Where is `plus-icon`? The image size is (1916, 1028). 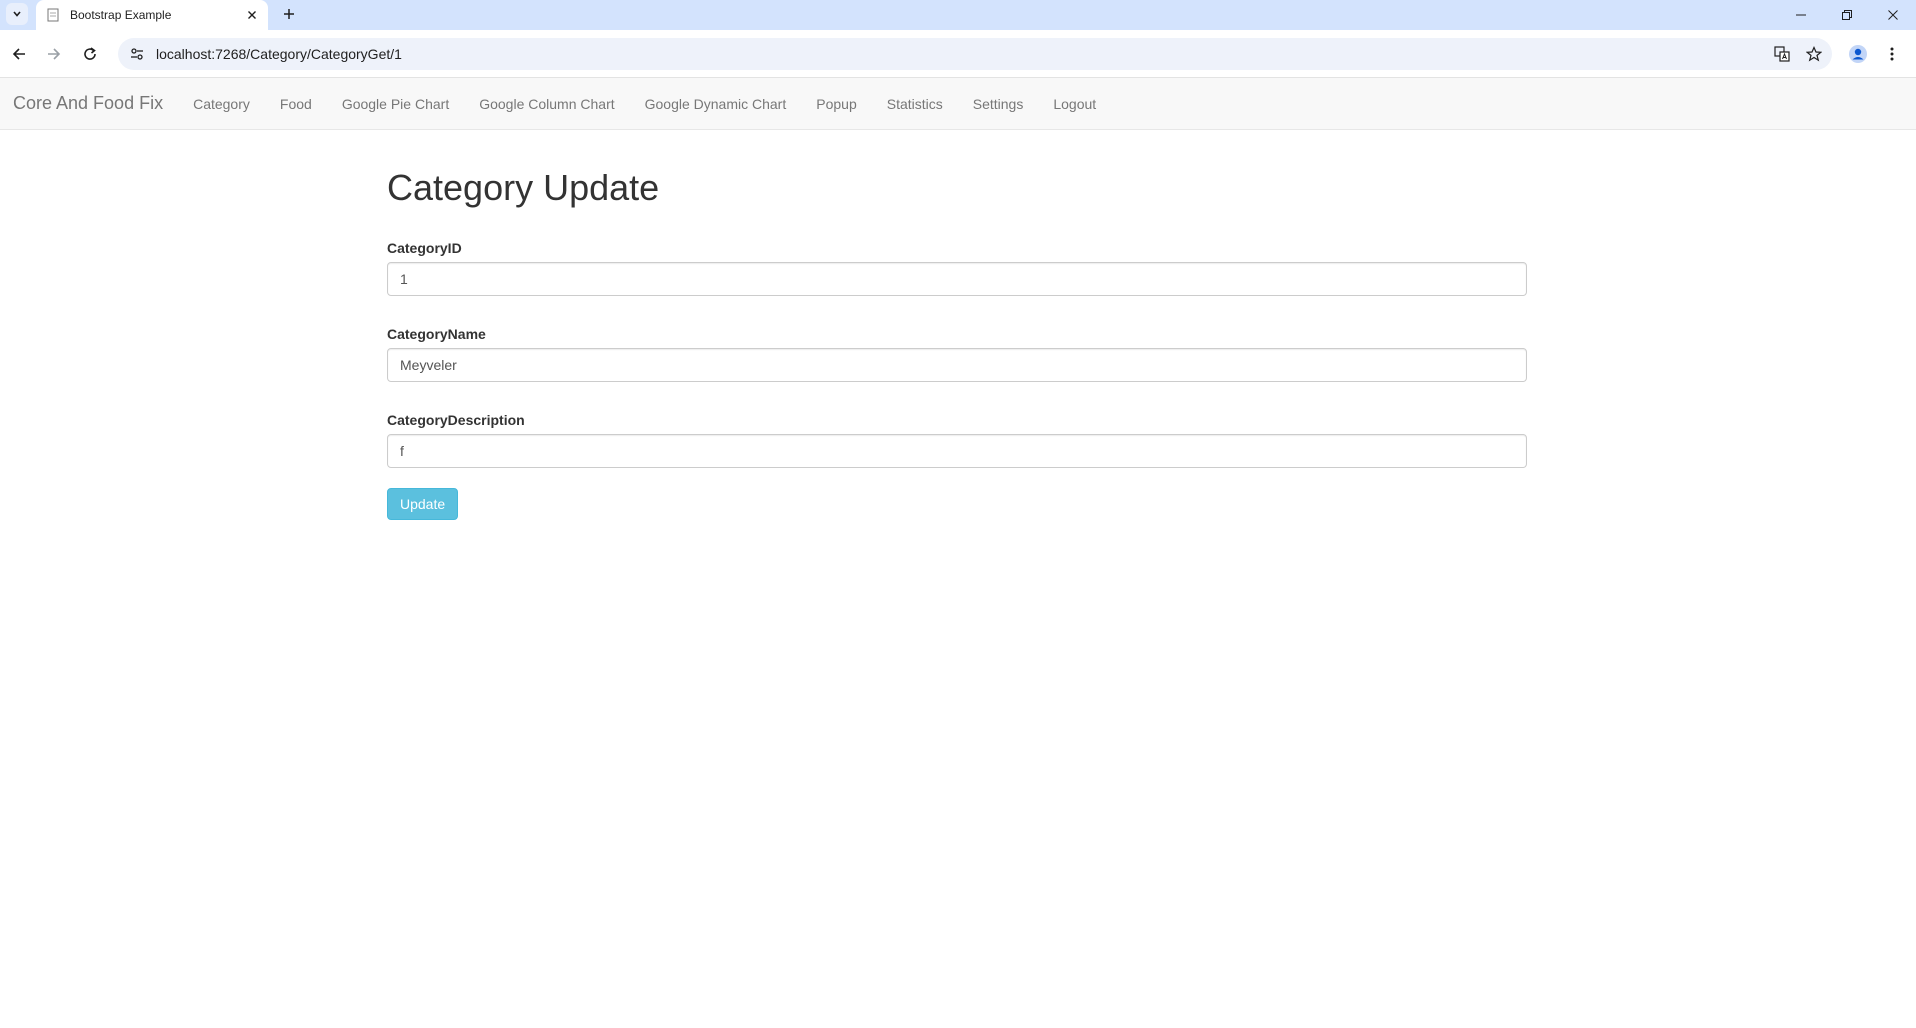
plus-icon is located at coordinates (289, 14).